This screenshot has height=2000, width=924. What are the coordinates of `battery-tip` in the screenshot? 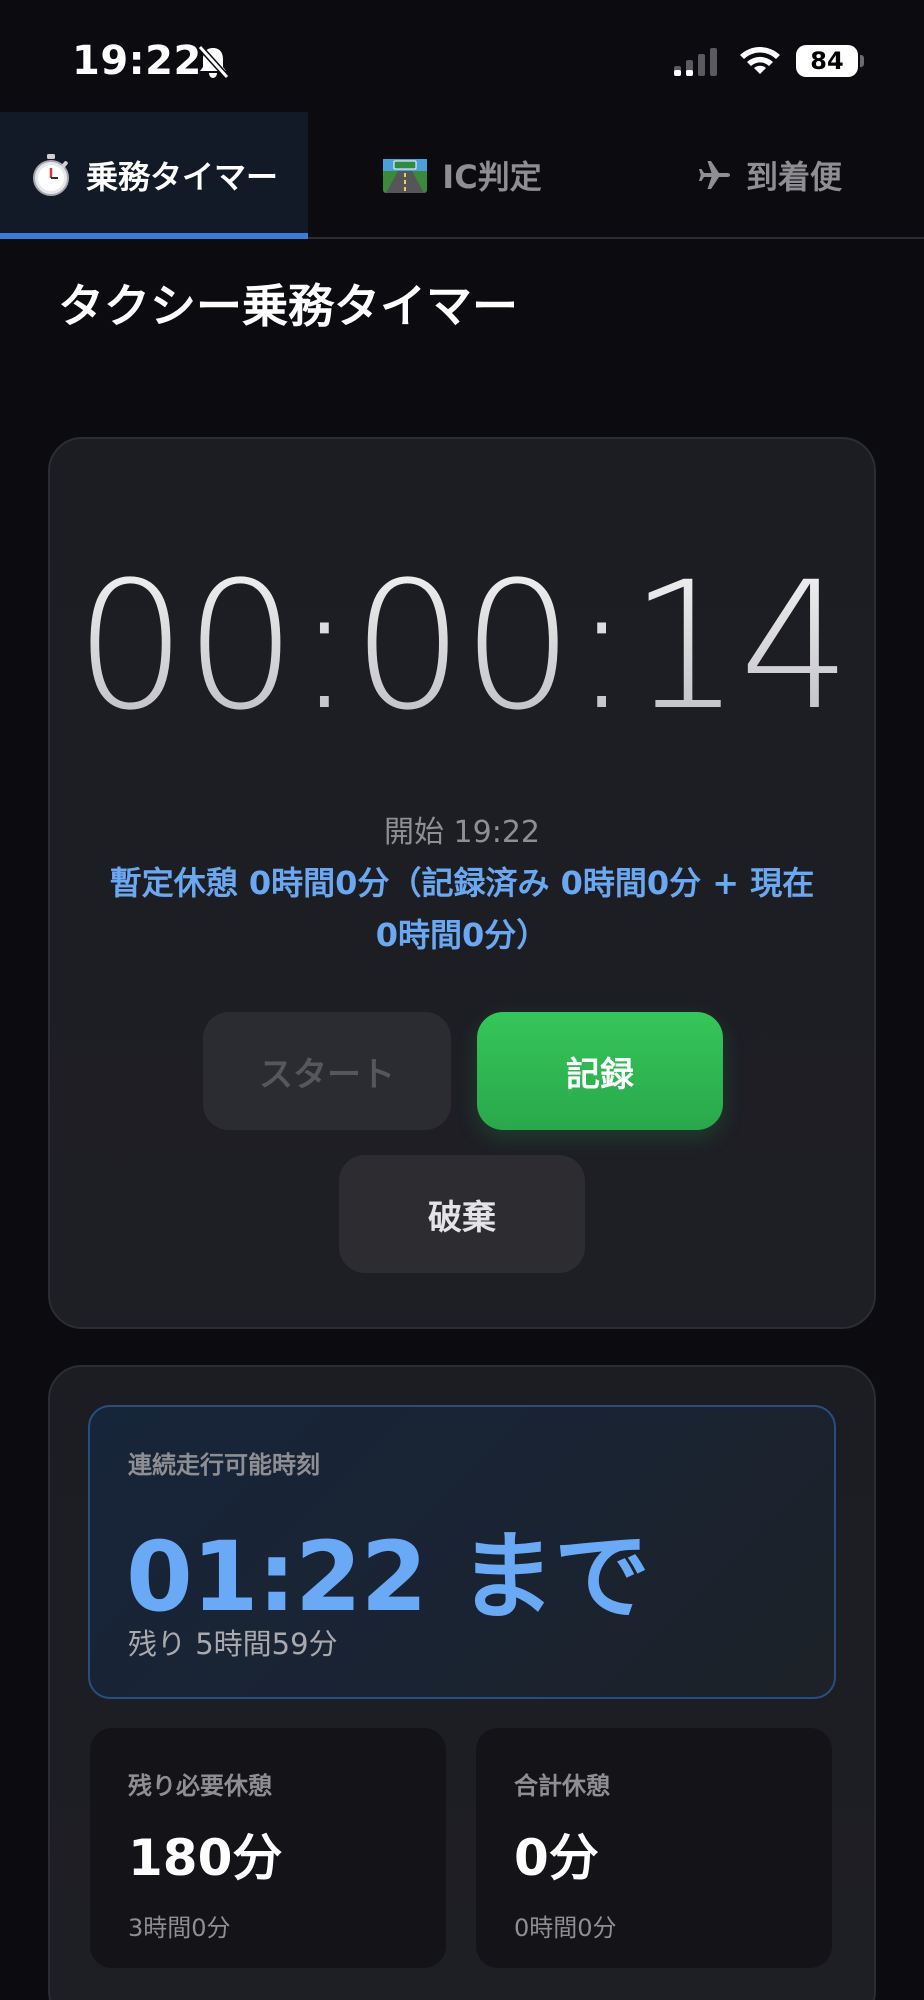 It's located at (862, 61).